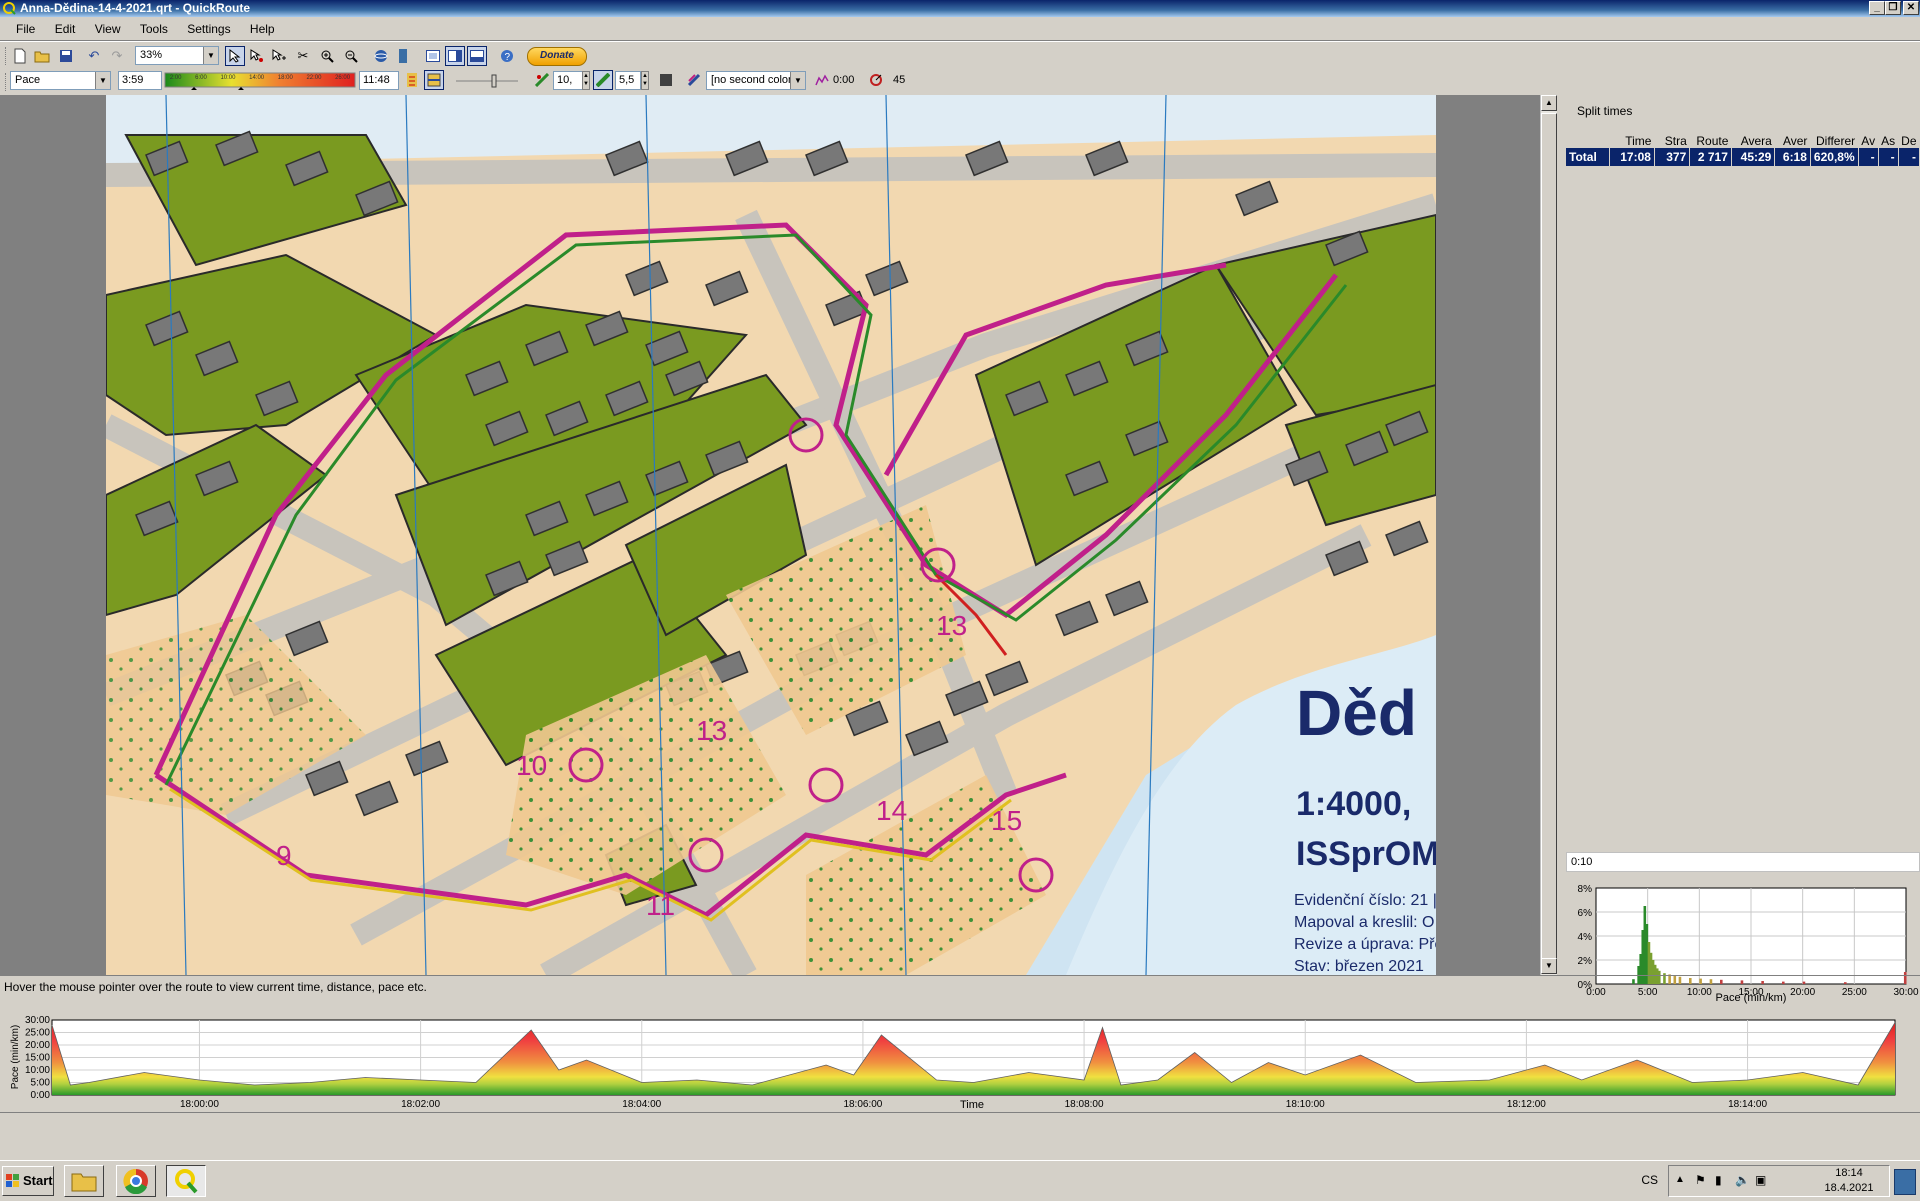 The height and width of the screenshot is (1201, 1920). What do you see at coordinates (108, 29) in the screenshot?
I see `menu-view: View` at bounding box center [108, 29].